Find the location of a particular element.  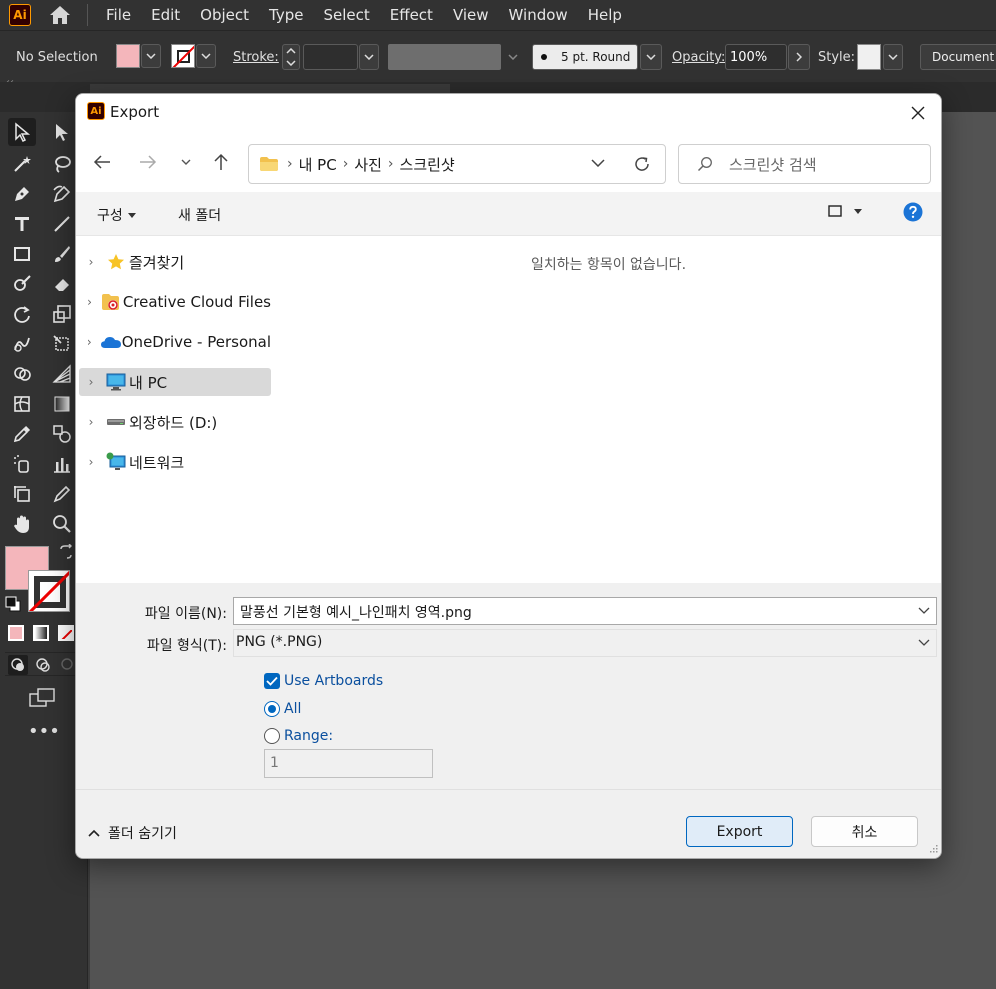

menu-help: Help is located at coordinates (605, 15).